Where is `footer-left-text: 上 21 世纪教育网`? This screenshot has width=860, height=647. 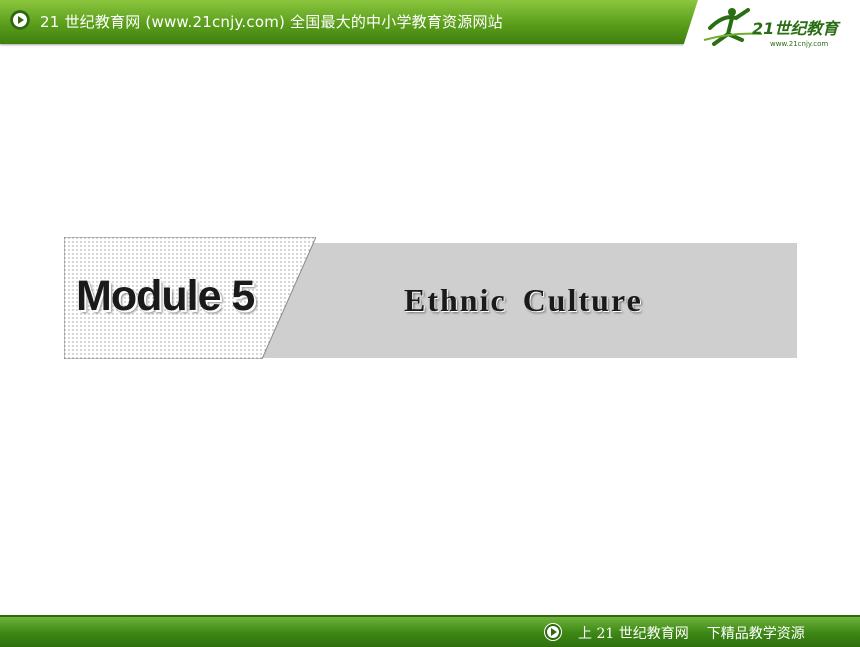
footer-left-text: 上 21 世纪教育网 is located at coordinates (633, 634).